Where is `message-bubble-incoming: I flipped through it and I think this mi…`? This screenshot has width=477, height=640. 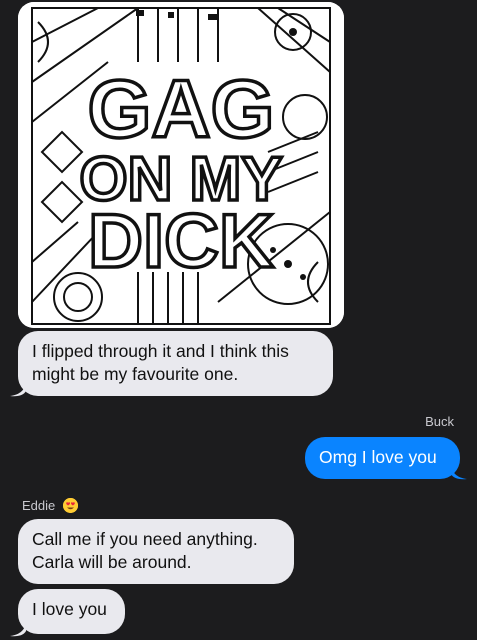
message-bubble-incoming: I flipped through it and I think this mi… is located at coordinates (175, 363).